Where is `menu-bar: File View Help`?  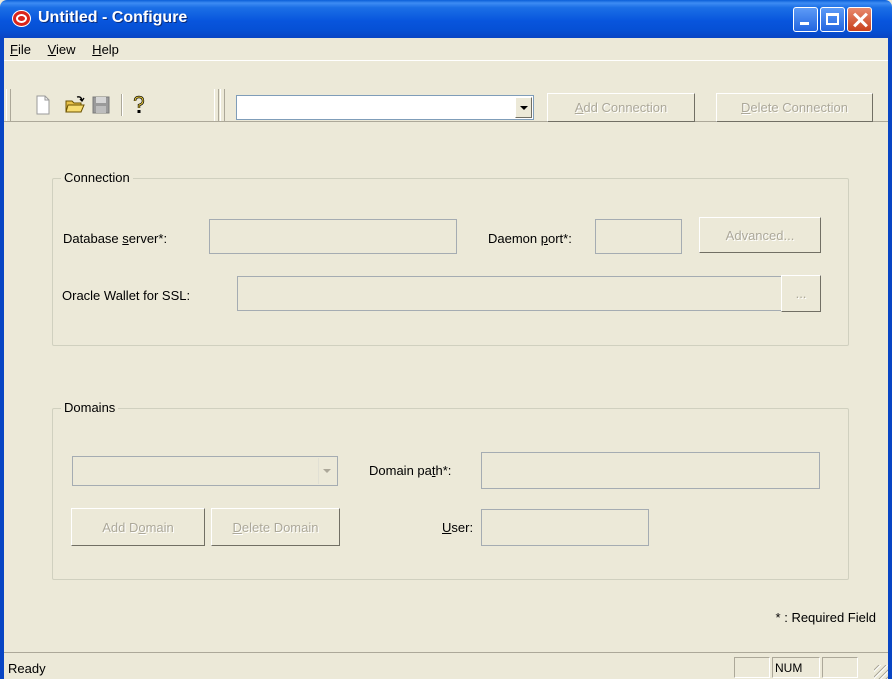 menu-bar: File View Help is located at coordinates (446, 49).